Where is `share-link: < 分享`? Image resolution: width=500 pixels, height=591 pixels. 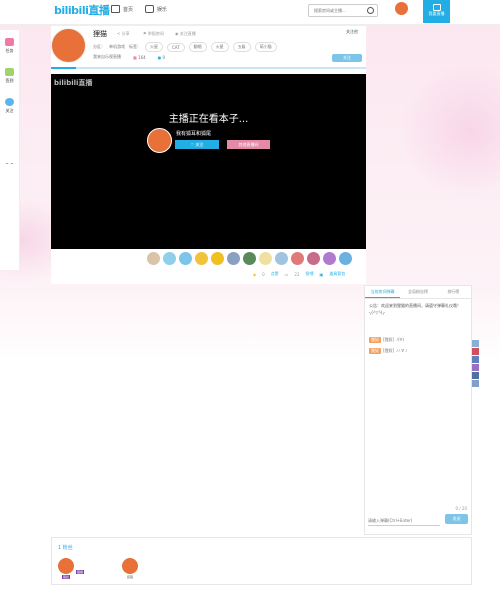
share-link: < 分享 is located at coordinates (123, 34).